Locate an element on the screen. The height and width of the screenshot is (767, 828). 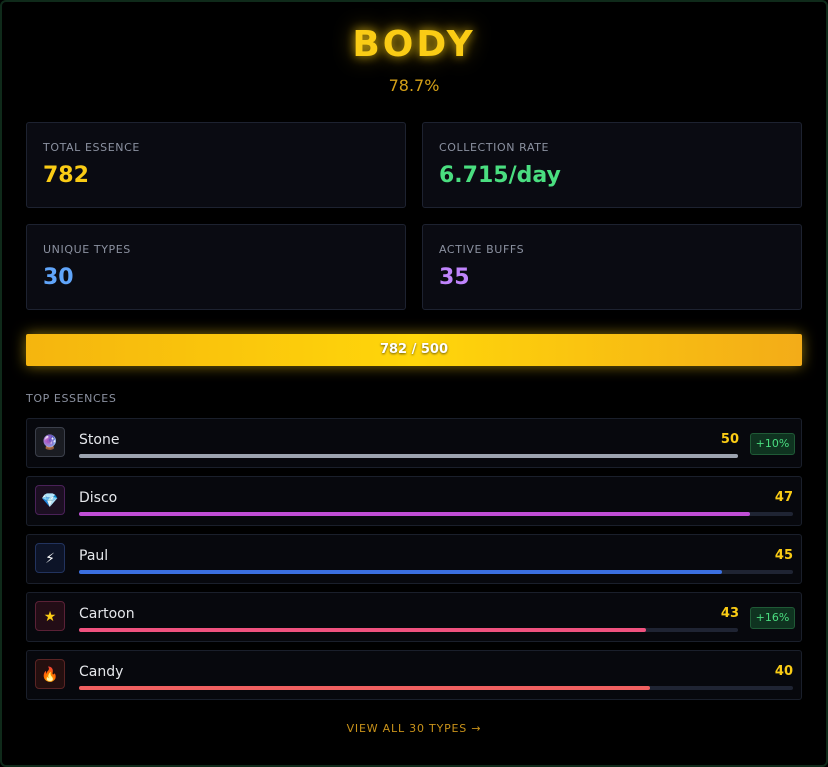
essence-name: Paul is located at coordinates (94, 556).